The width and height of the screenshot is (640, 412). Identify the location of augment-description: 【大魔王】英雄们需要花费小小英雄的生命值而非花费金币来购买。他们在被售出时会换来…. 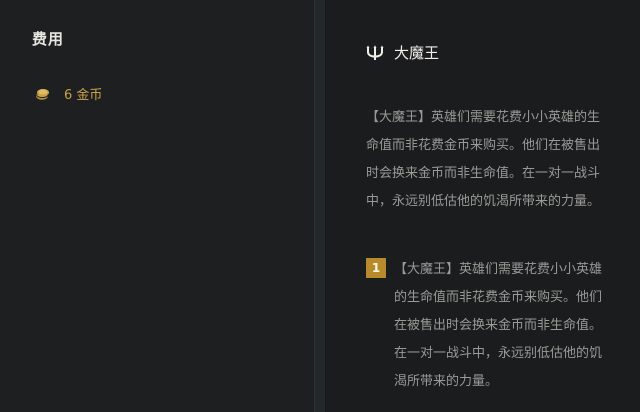
(483, 159).